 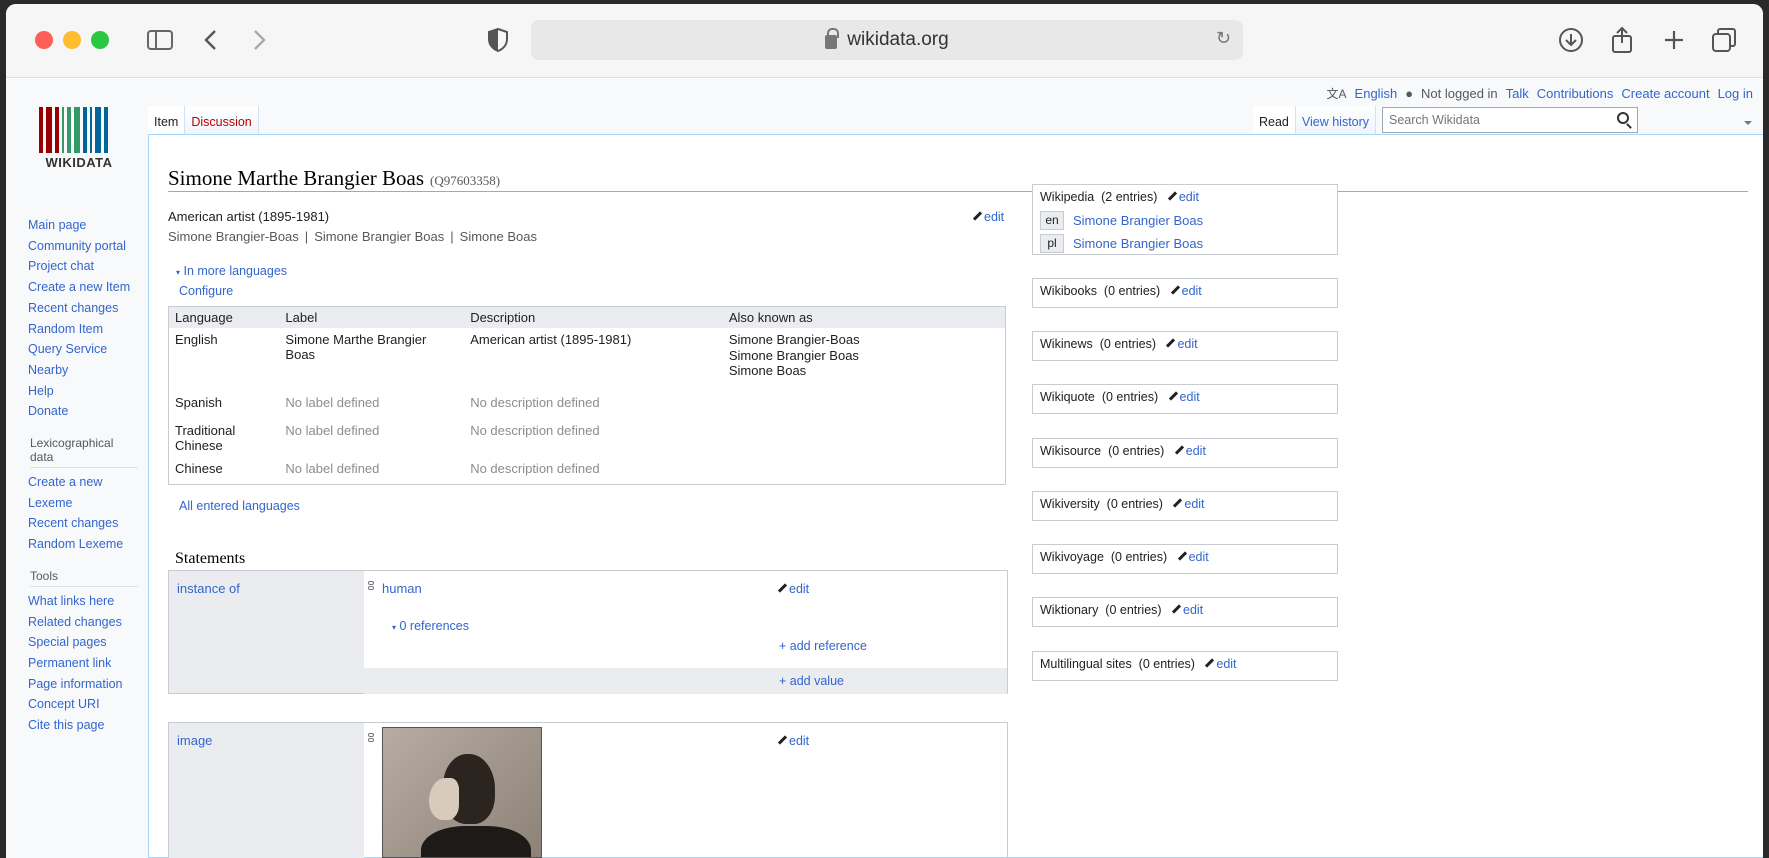 I want to click on value-human-link: human, so click(x=402, y=588).